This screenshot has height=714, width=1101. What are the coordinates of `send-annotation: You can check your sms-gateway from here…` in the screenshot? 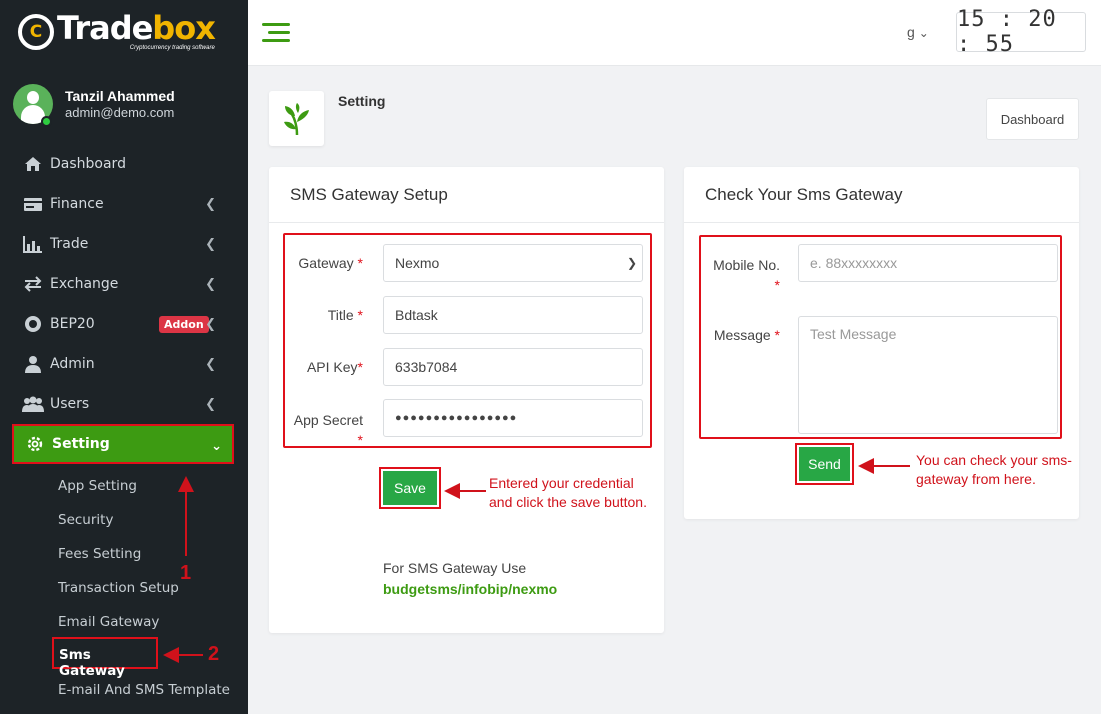 It's located at (994, 469).